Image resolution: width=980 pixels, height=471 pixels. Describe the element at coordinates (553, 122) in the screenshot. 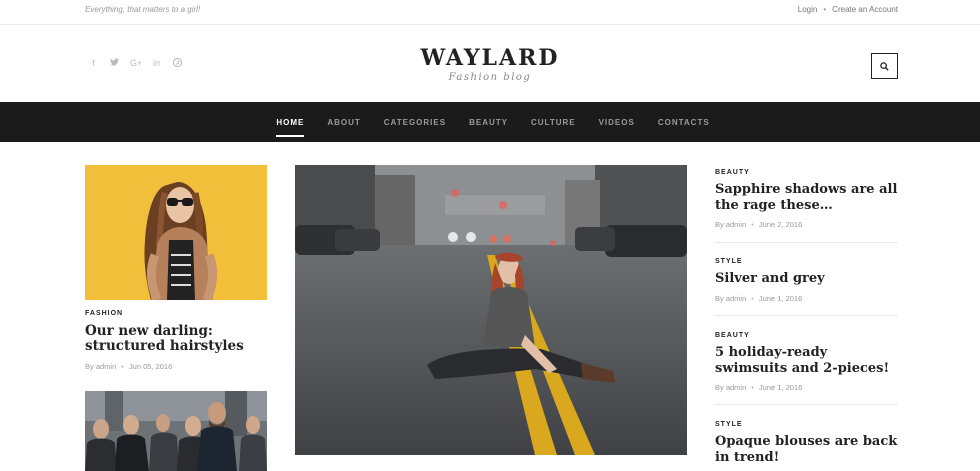

I see `nav-item-culture: CULTURE` at that location.